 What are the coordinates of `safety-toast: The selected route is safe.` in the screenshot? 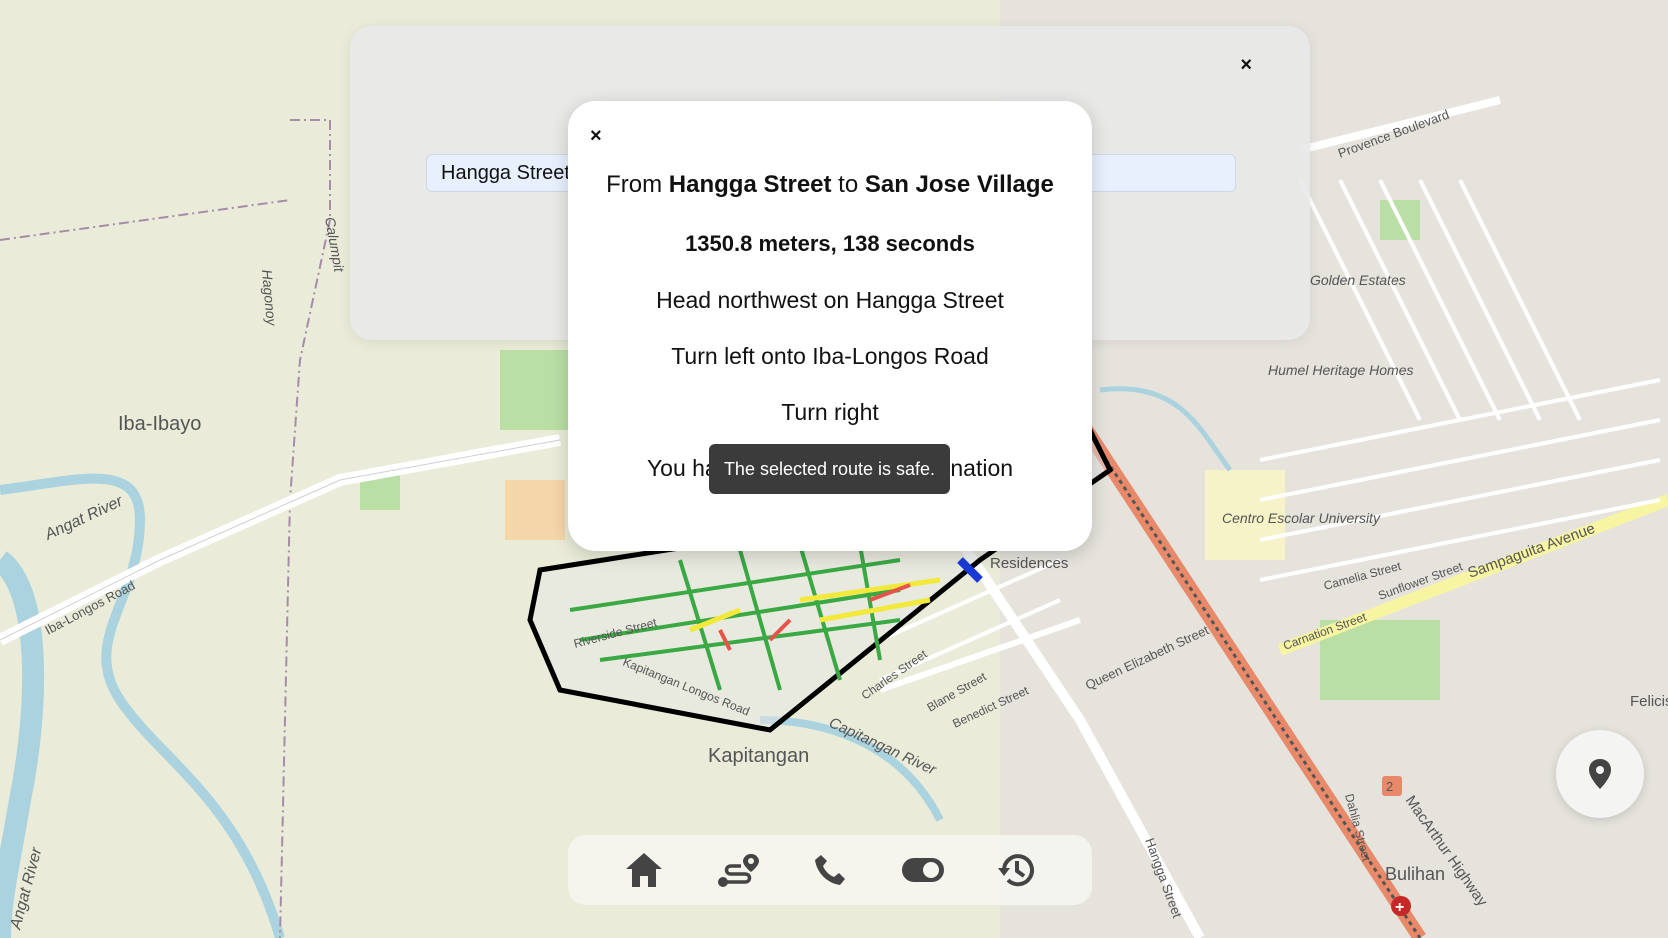 It's located at (829, 469).